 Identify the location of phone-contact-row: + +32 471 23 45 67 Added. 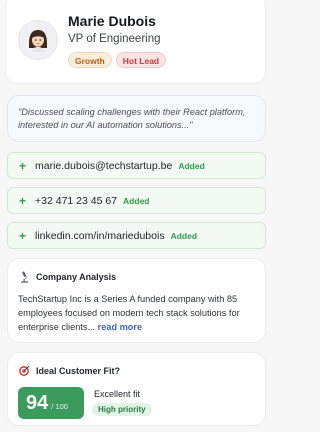
(136, 200).